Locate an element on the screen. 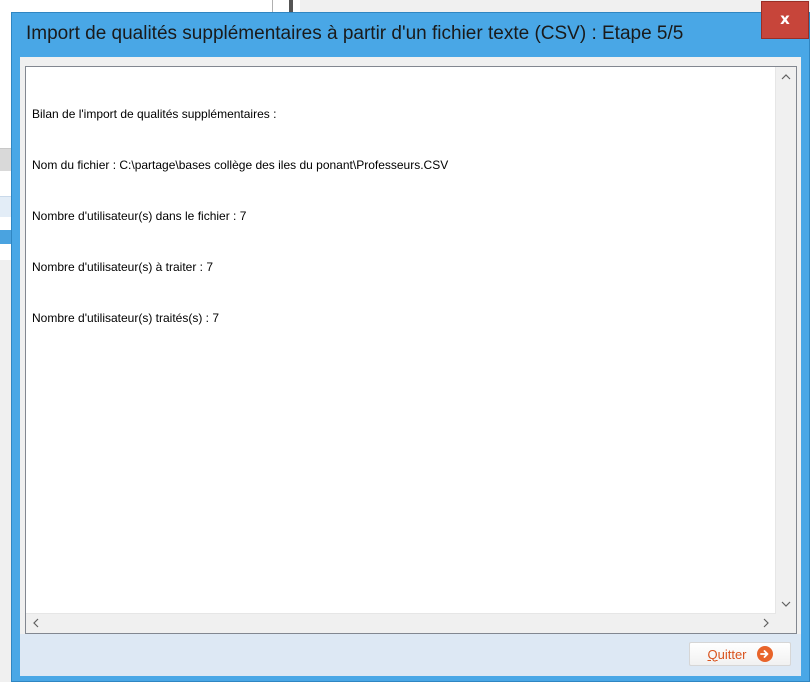 The image size is (810, 682). chevron-left-icon is located at coordinates (36, 623).